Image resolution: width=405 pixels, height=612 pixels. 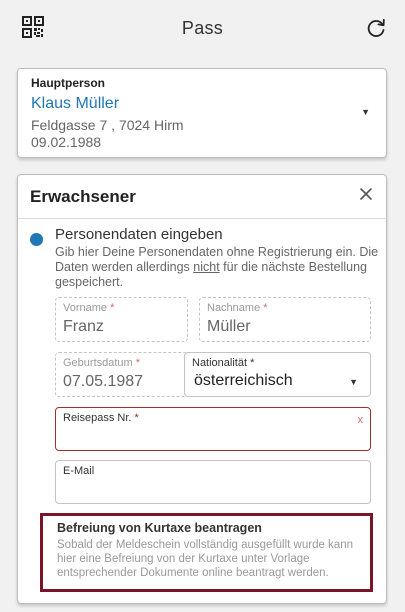 I want to click on nationality-label: Nationalität, so click(x=220, y=363).